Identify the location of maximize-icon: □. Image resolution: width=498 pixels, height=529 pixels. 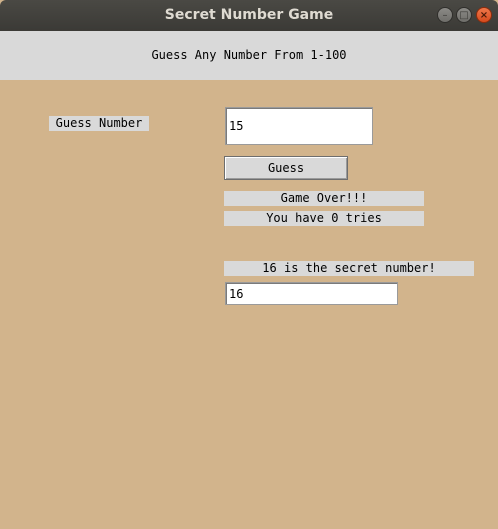
(464, 15).